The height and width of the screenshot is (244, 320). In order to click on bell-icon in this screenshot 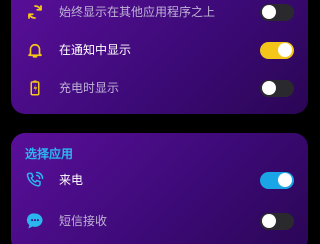, I will do `click(35, 50)`.